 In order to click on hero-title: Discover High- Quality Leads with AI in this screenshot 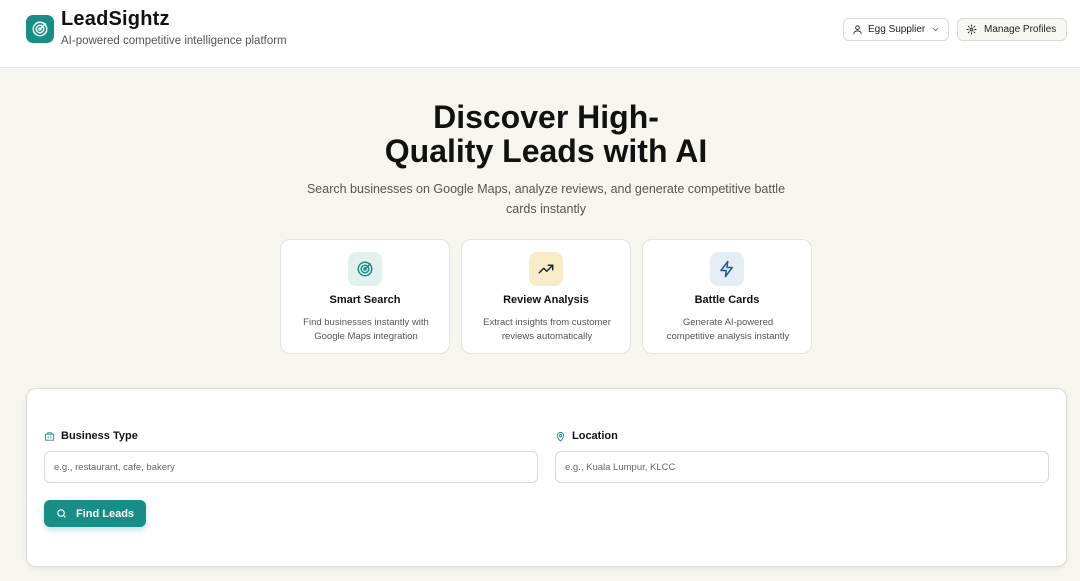, I will do `click(546, 134)`.